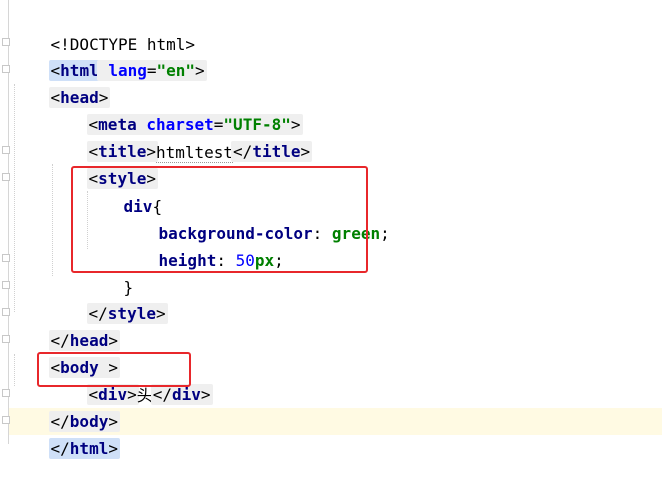 The image size is (662, 490). I want to click on fold-marker-body-end, so click(6, 393).